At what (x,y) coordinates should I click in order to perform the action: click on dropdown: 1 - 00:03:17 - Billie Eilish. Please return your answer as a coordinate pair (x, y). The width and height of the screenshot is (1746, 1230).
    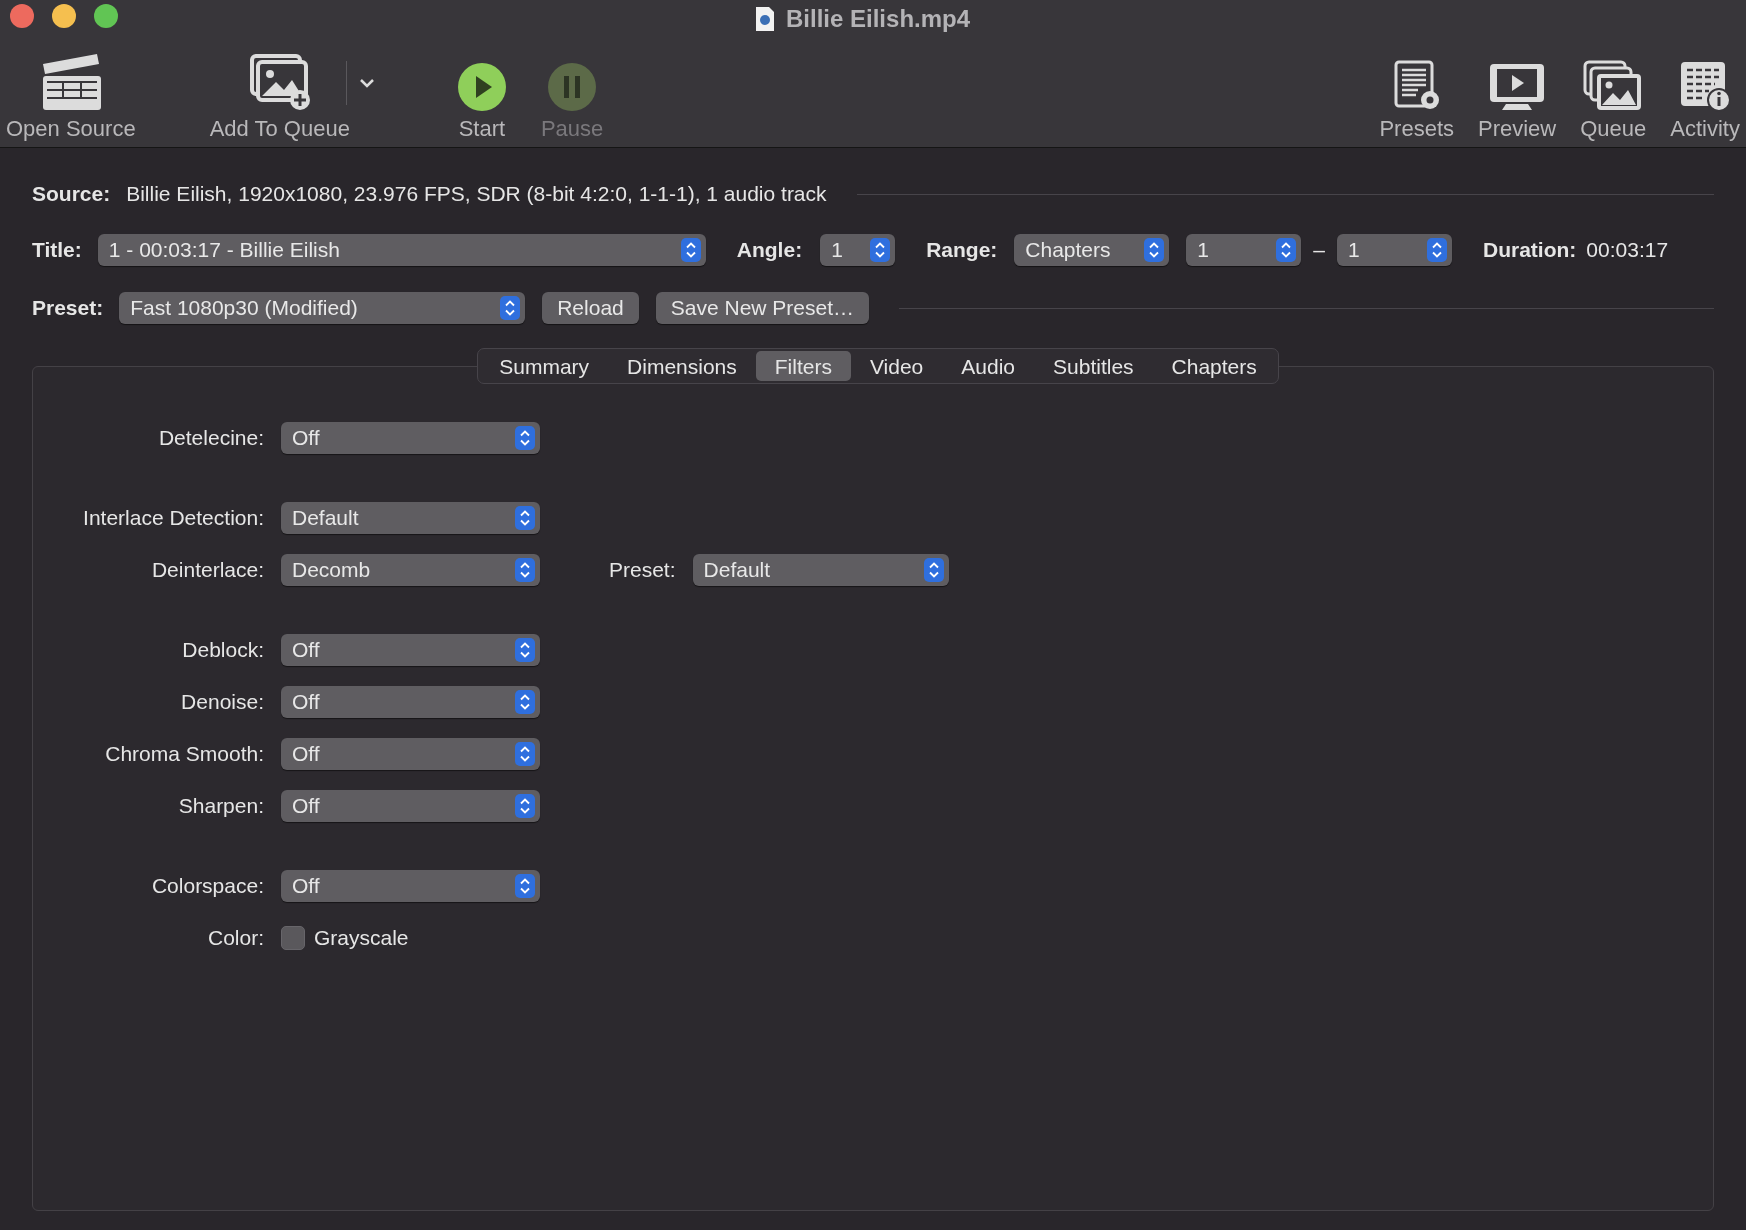
    Looking at the image, I should click on (401, 250).